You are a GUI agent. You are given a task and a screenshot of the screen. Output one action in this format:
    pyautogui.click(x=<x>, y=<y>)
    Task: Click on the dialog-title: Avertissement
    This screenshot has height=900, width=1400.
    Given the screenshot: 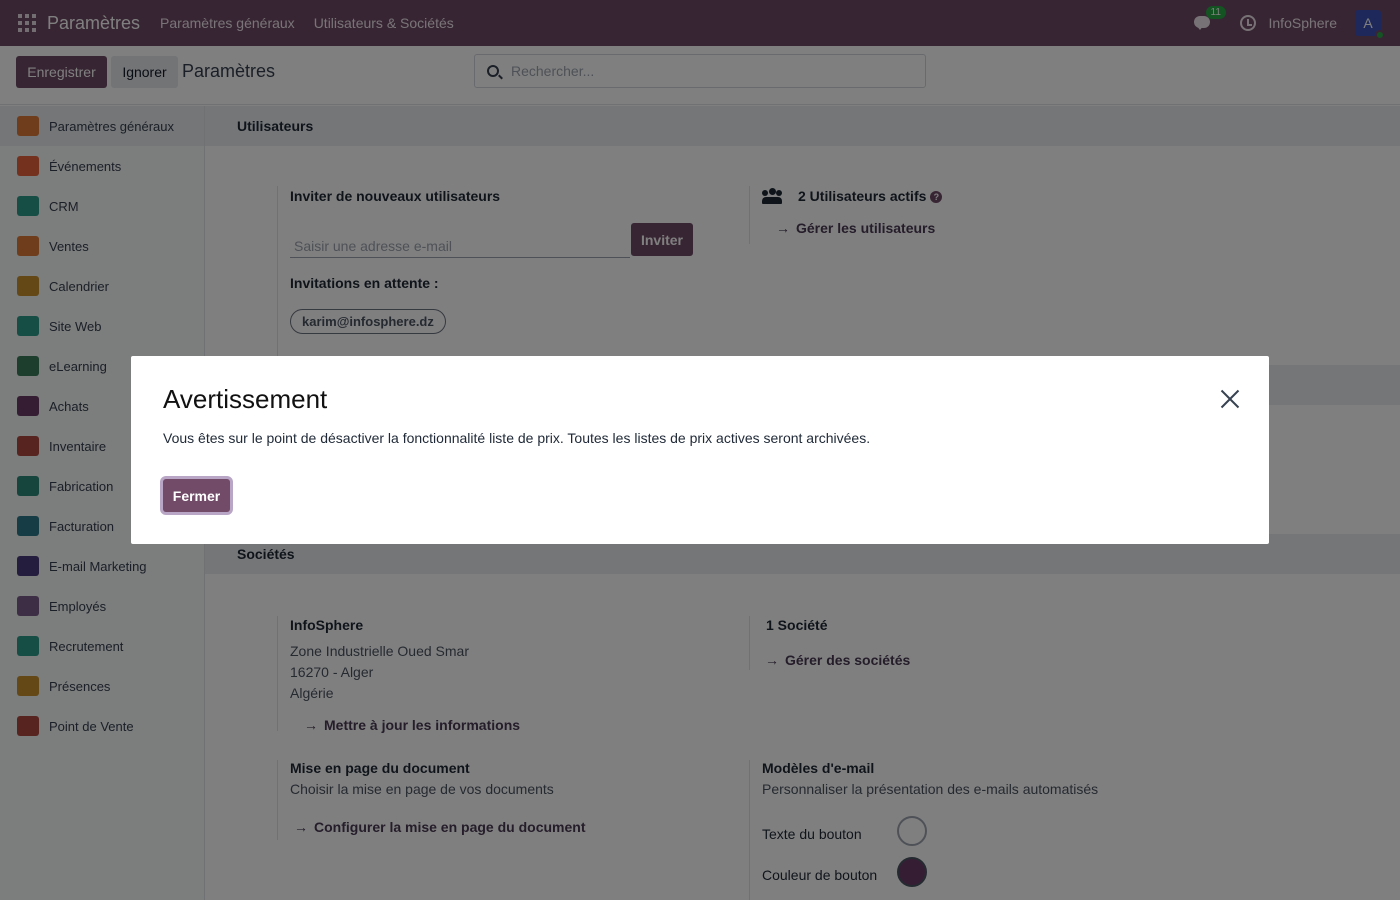 What is the action you would take?
    pyautogui.click(x=245, y=399)
    